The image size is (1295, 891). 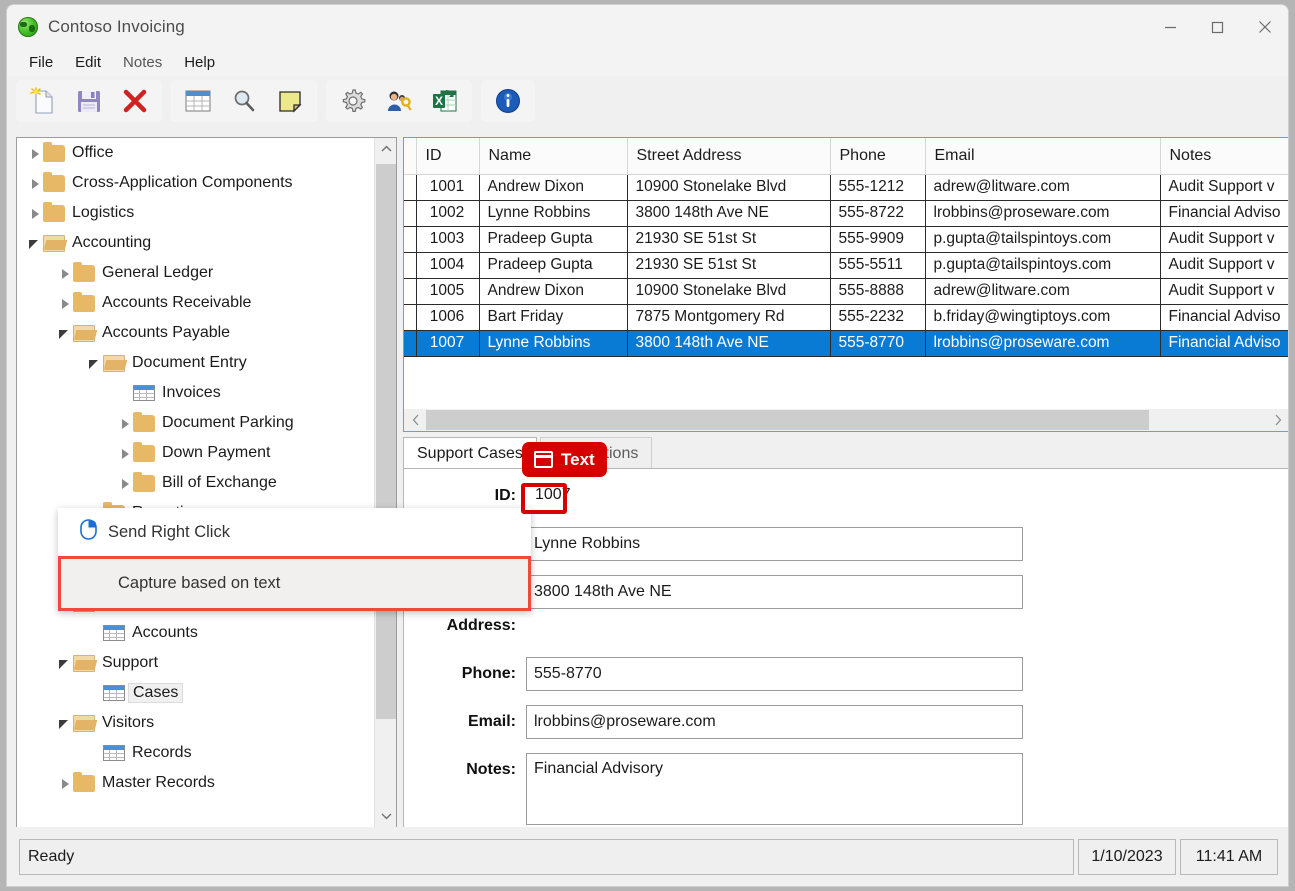 What do you see at coordinates (448, 317) in the screenshot?
I see `grid-cell-id: 1006` at bounding box center [448, 317].